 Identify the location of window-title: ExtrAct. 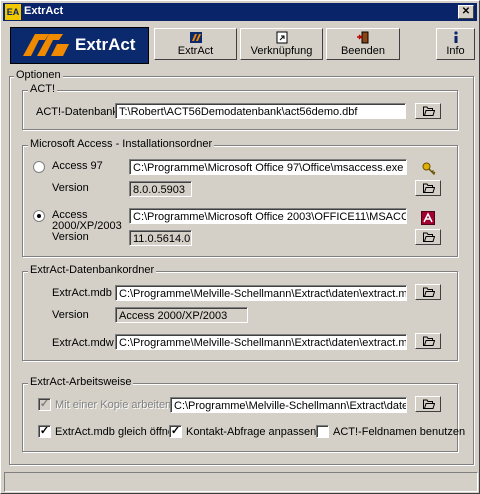
(44, 11).